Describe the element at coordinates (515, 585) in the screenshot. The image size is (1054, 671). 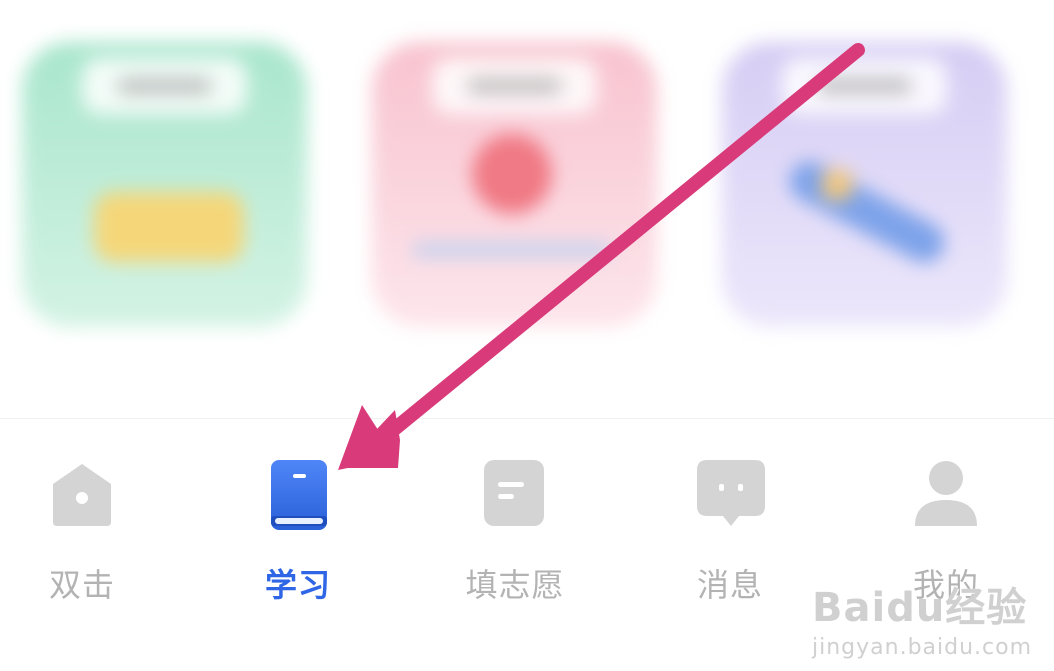
I see `tab-label: 填志愿` at that location.